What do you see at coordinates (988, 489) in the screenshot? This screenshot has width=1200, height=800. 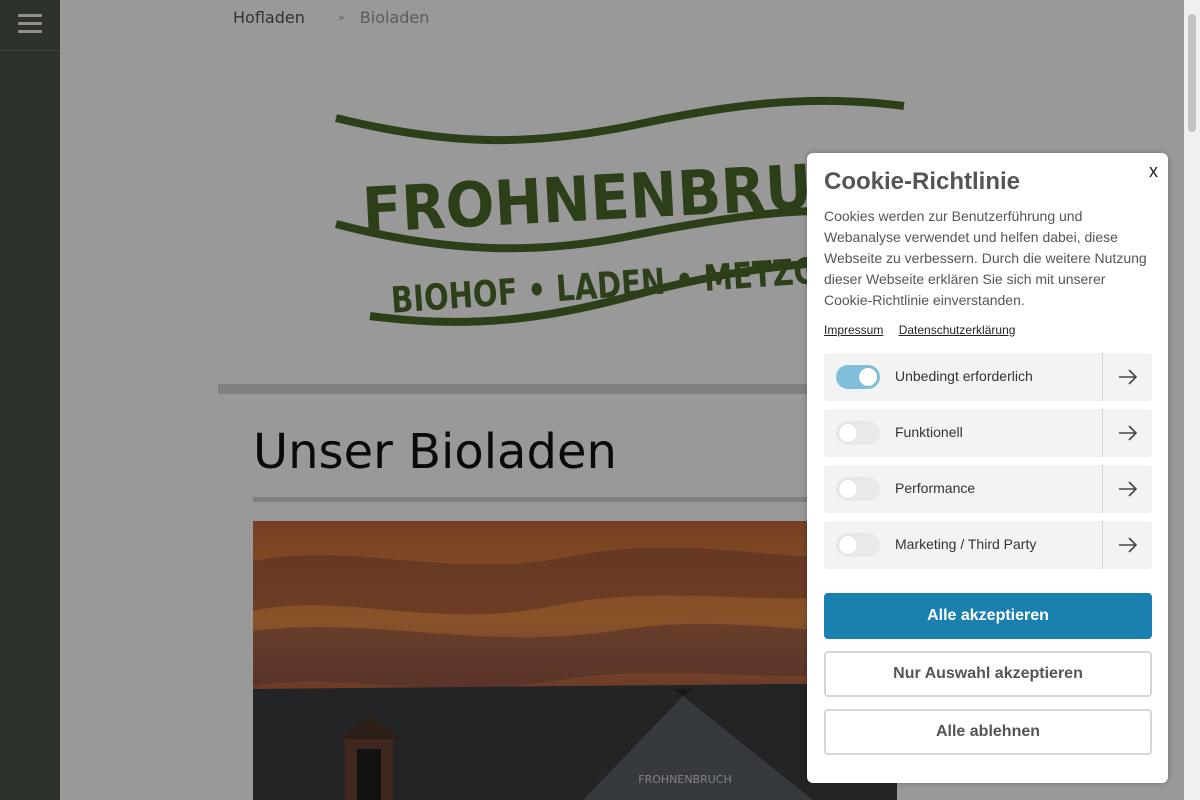 I see `category-performance: Performance` at bounding box center [988, 489].